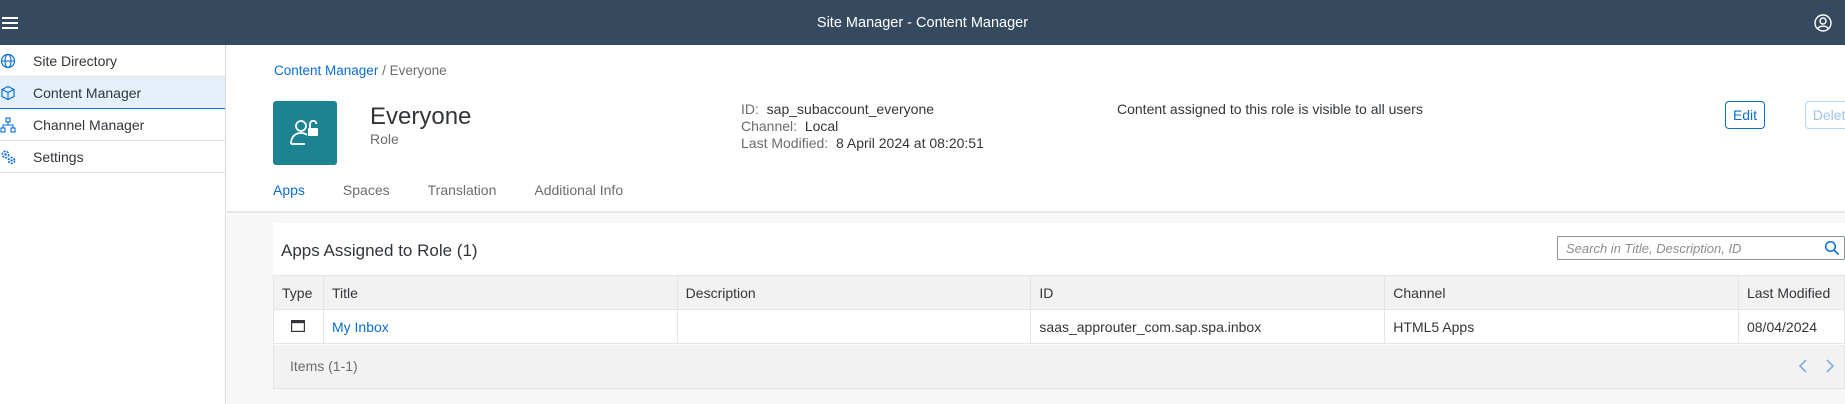 Image resolution: width=1845 pixels, height=404 pixels. I want to click on id-label: ID:, so click(750, 109).